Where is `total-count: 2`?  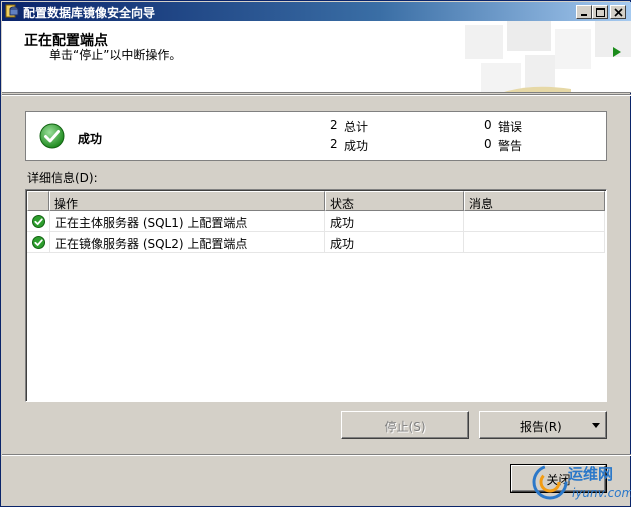
total-count: 2 is located at coordinates (334, 125).